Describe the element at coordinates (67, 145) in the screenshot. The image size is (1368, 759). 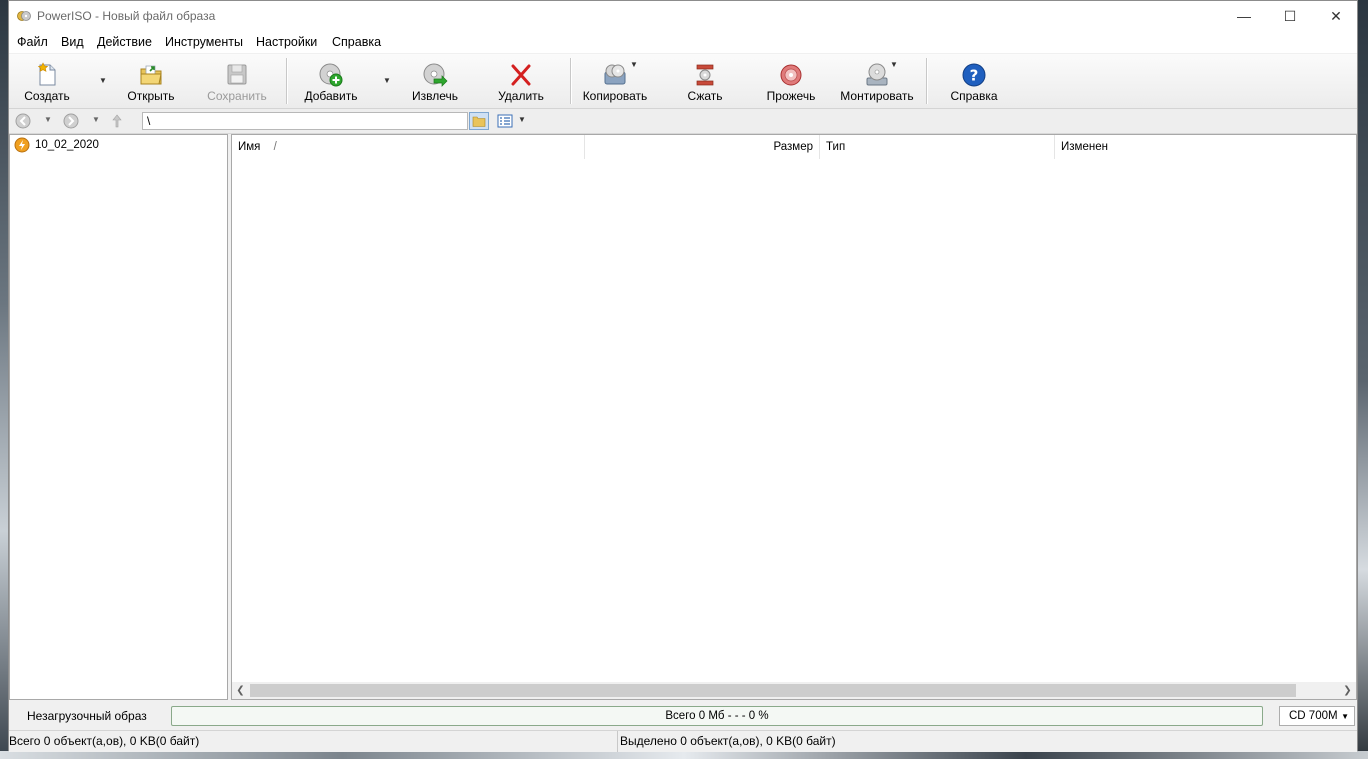
I see `tree-root-label: 10_02_2020` at that location.